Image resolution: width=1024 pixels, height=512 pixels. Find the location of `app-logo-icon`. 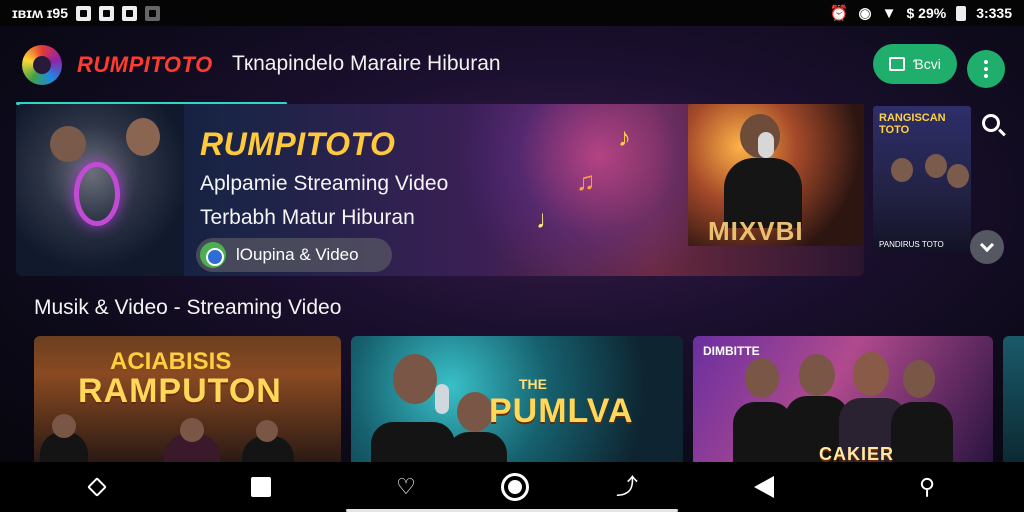

app-logo-icon is located at coordinates (42, 65).